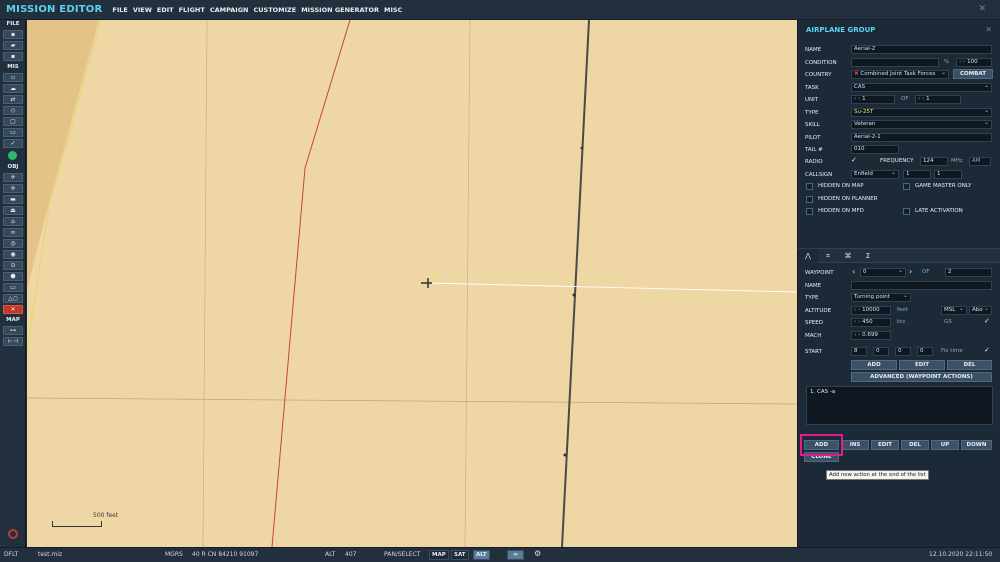  I want to click on condition-slider, so click(895, 62).